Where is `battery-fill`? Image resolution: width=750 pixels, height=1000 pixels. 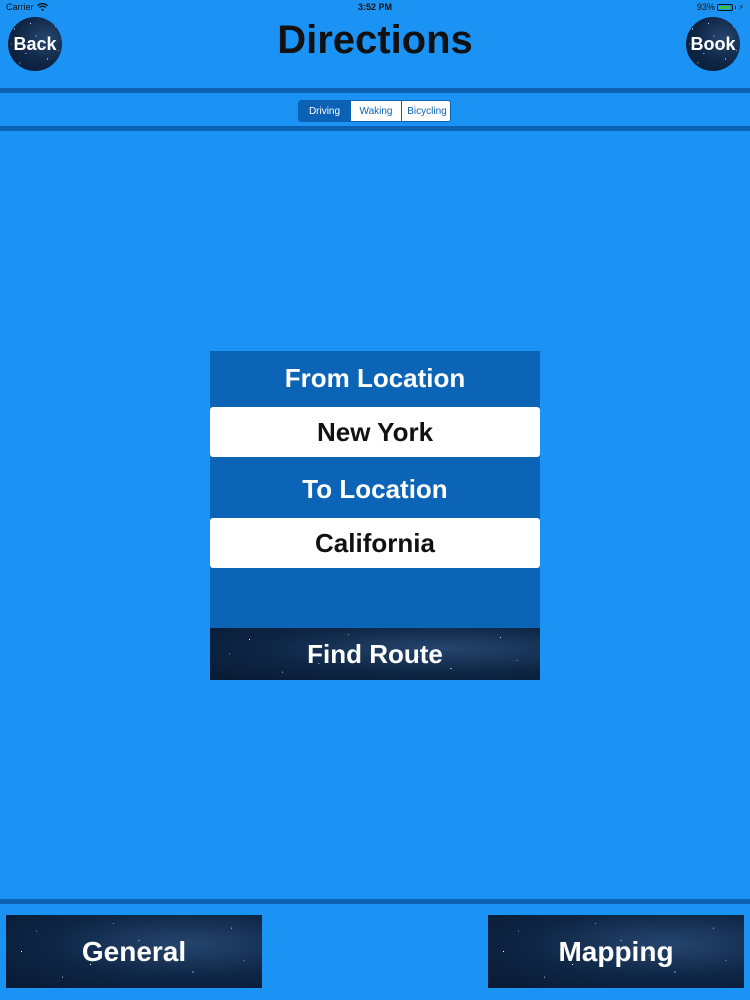
battery-fill is located at coordinates (724, 7).